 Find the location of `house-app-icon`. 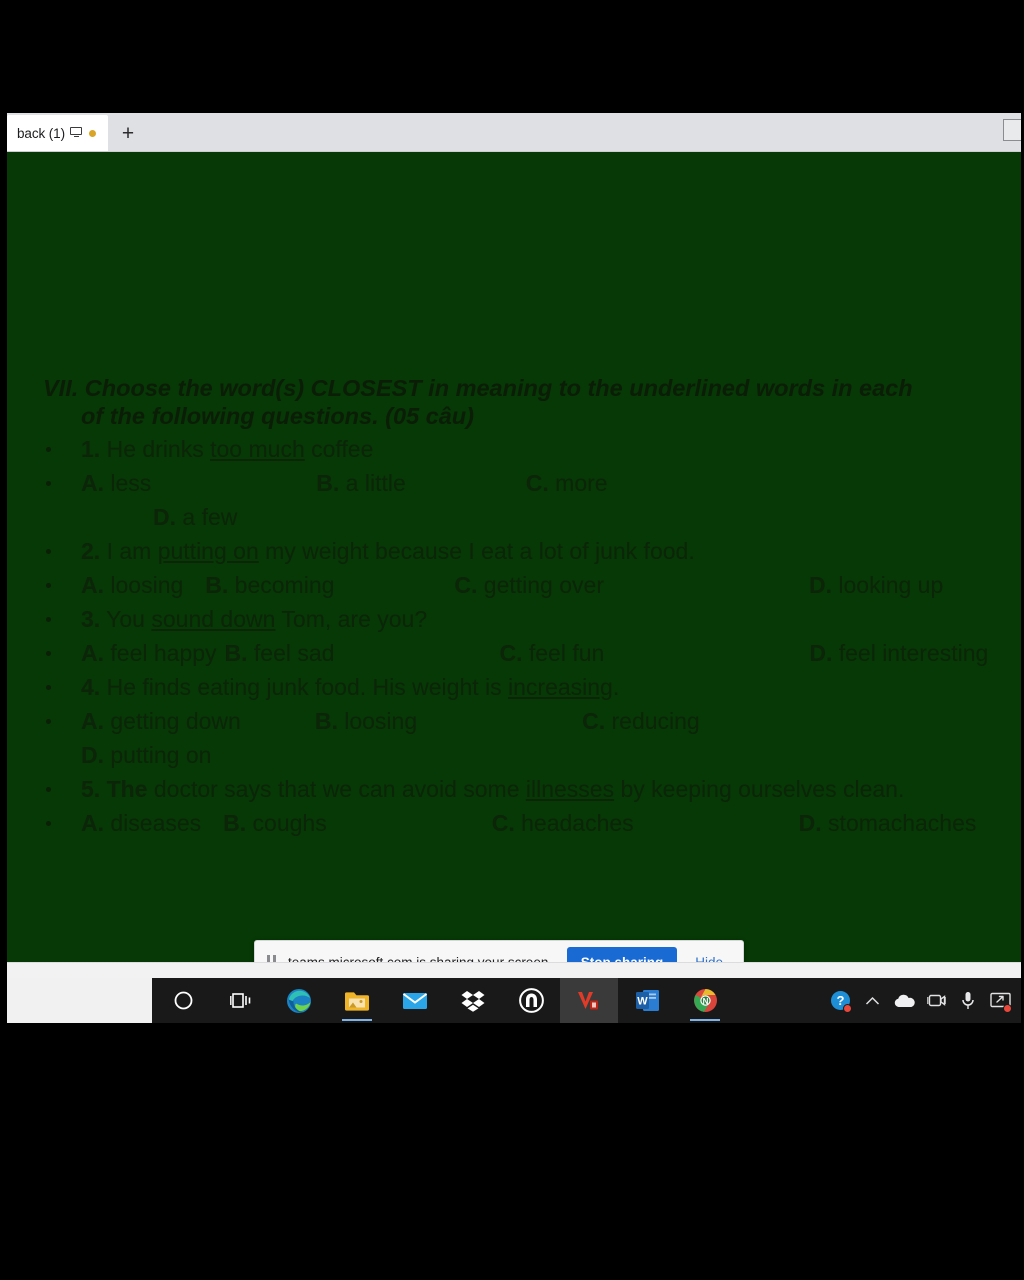

house-app-icon is located at coordinates (531, 1000).